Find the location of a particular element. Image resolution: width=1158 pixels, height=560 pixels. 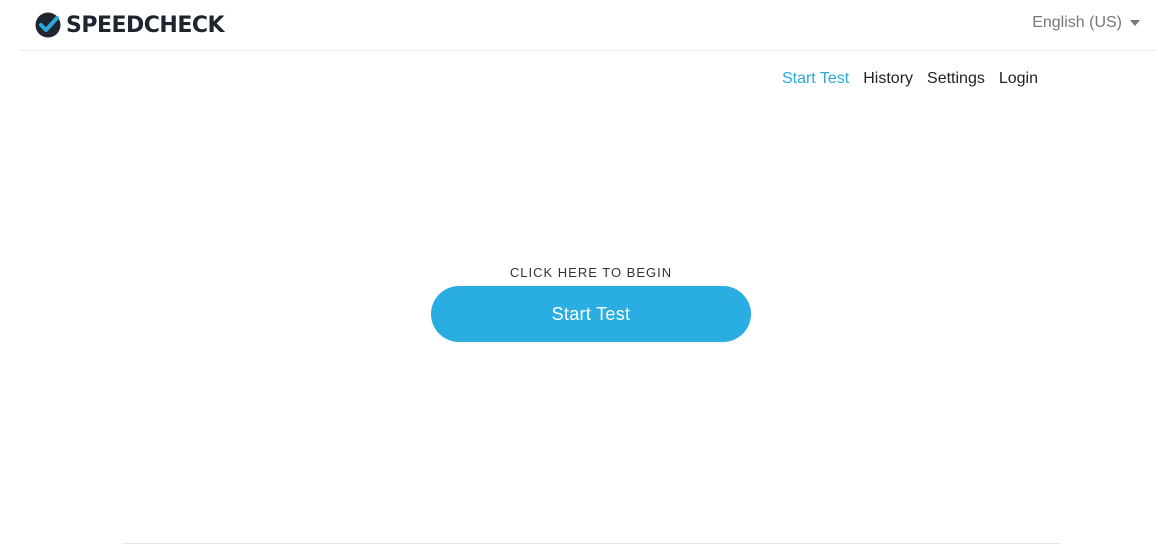

logo-link: SPEEDCHECK is located at coordinates (129, 25).